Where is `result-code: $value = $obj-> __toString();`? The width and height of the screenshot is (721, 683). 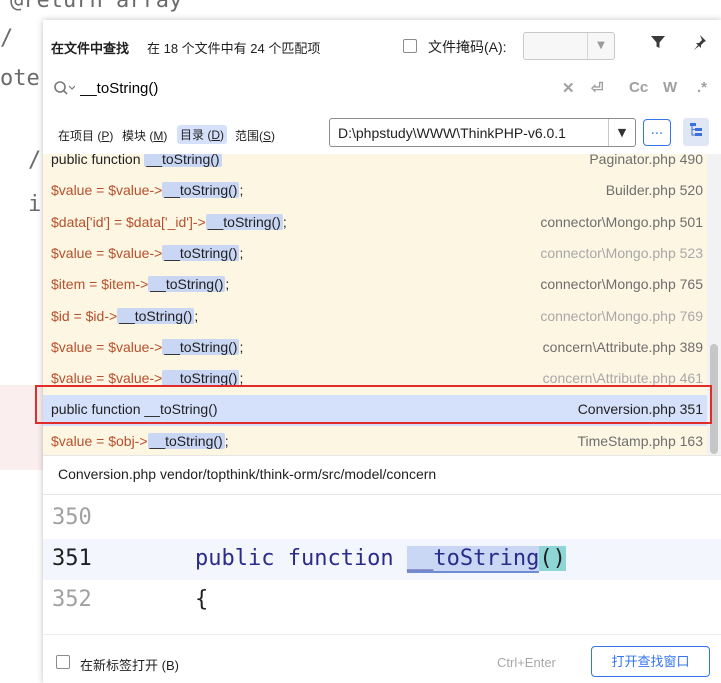
result-code: $value = $obj-> __toString(); is located at coordinates (140, 440).